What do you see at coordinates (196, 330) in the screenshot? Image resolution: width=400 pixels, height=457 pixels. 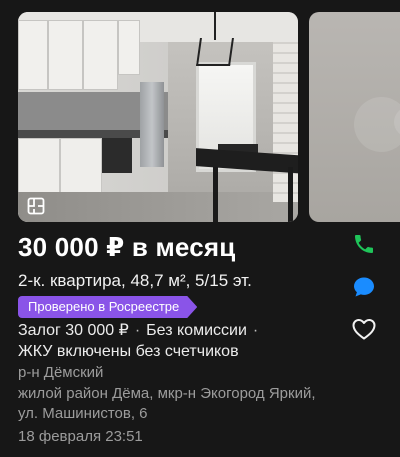 I see `commission-text: Без комиссии` at bounding box center [196, 330].